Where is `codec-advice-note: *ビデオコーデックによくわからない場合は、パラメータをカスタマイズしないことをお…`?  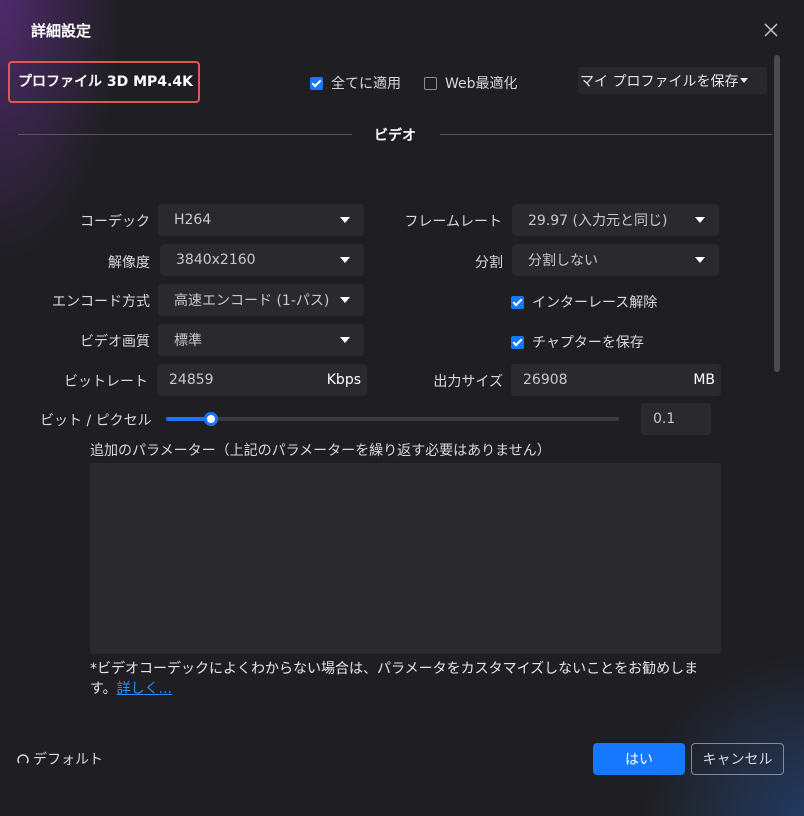 codec-advice-note: *ビデオコーデックによくわからない場合は、パラメータをカスタマイズしないことをお… is located at coordinates (400, 679).